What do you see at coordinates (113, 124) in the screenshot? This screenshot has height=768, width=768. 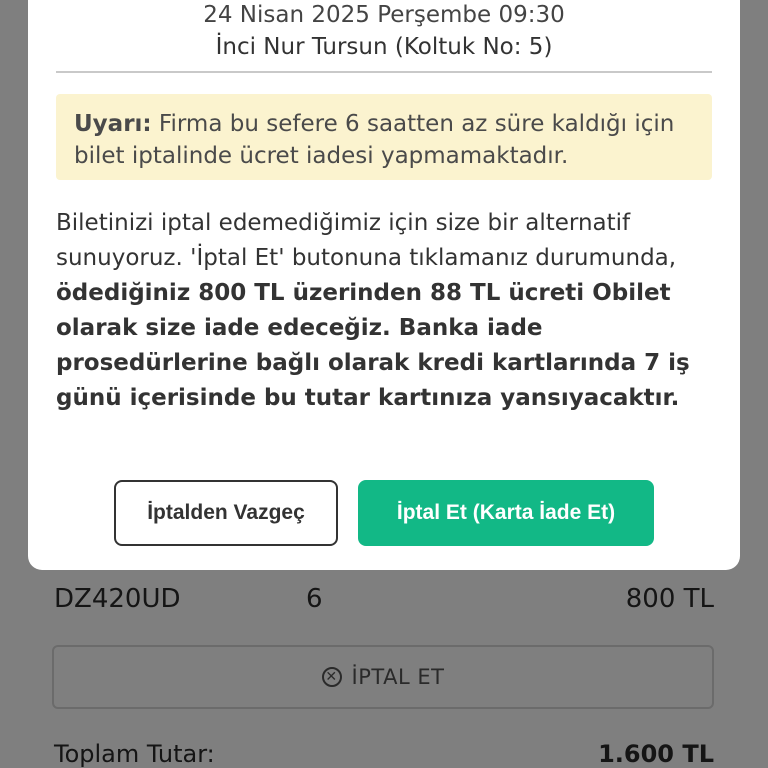 I see `warning-label: Uyarı:` at bounding box center [113, 124].